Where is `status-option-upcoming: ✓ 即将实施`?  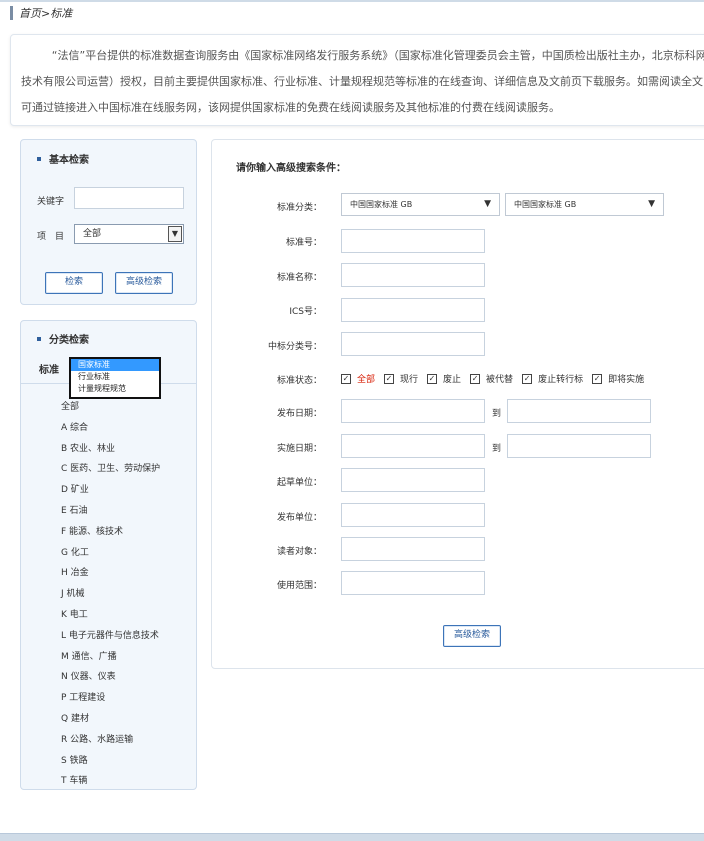 status-option-upcoming: ✓ 即将实施 is located at coordinates (618, 378).